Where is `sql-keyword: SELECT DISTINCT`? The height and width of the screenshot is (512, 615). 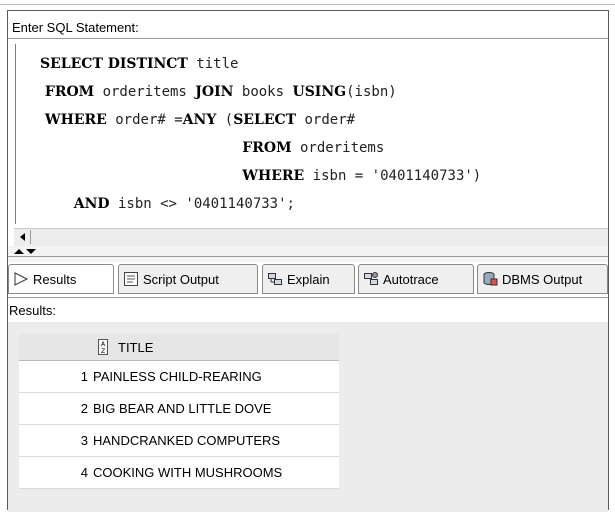 sql-keyword: SELECT DISTINCT is located at coordinates (114, 64).